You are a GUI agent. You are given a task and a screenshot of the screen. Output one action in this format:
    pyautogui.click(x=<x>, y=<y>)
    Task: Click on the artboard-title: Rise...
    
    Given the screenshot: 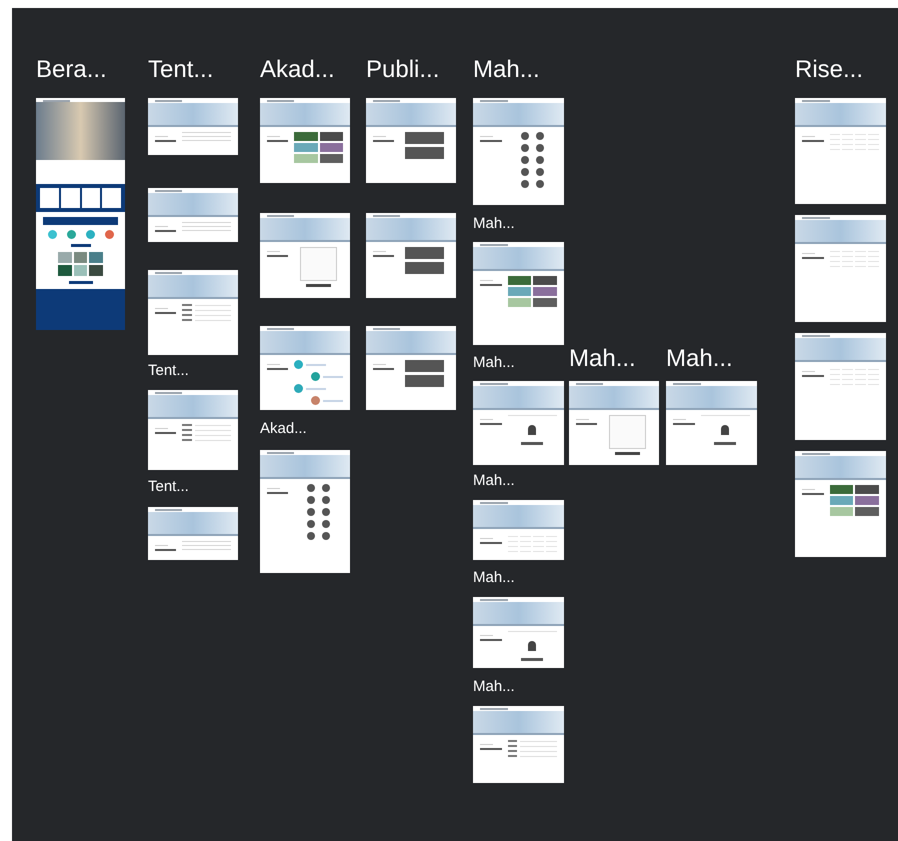 What is the action you would take?
    pyautogui.click(x=829, y=70)
    